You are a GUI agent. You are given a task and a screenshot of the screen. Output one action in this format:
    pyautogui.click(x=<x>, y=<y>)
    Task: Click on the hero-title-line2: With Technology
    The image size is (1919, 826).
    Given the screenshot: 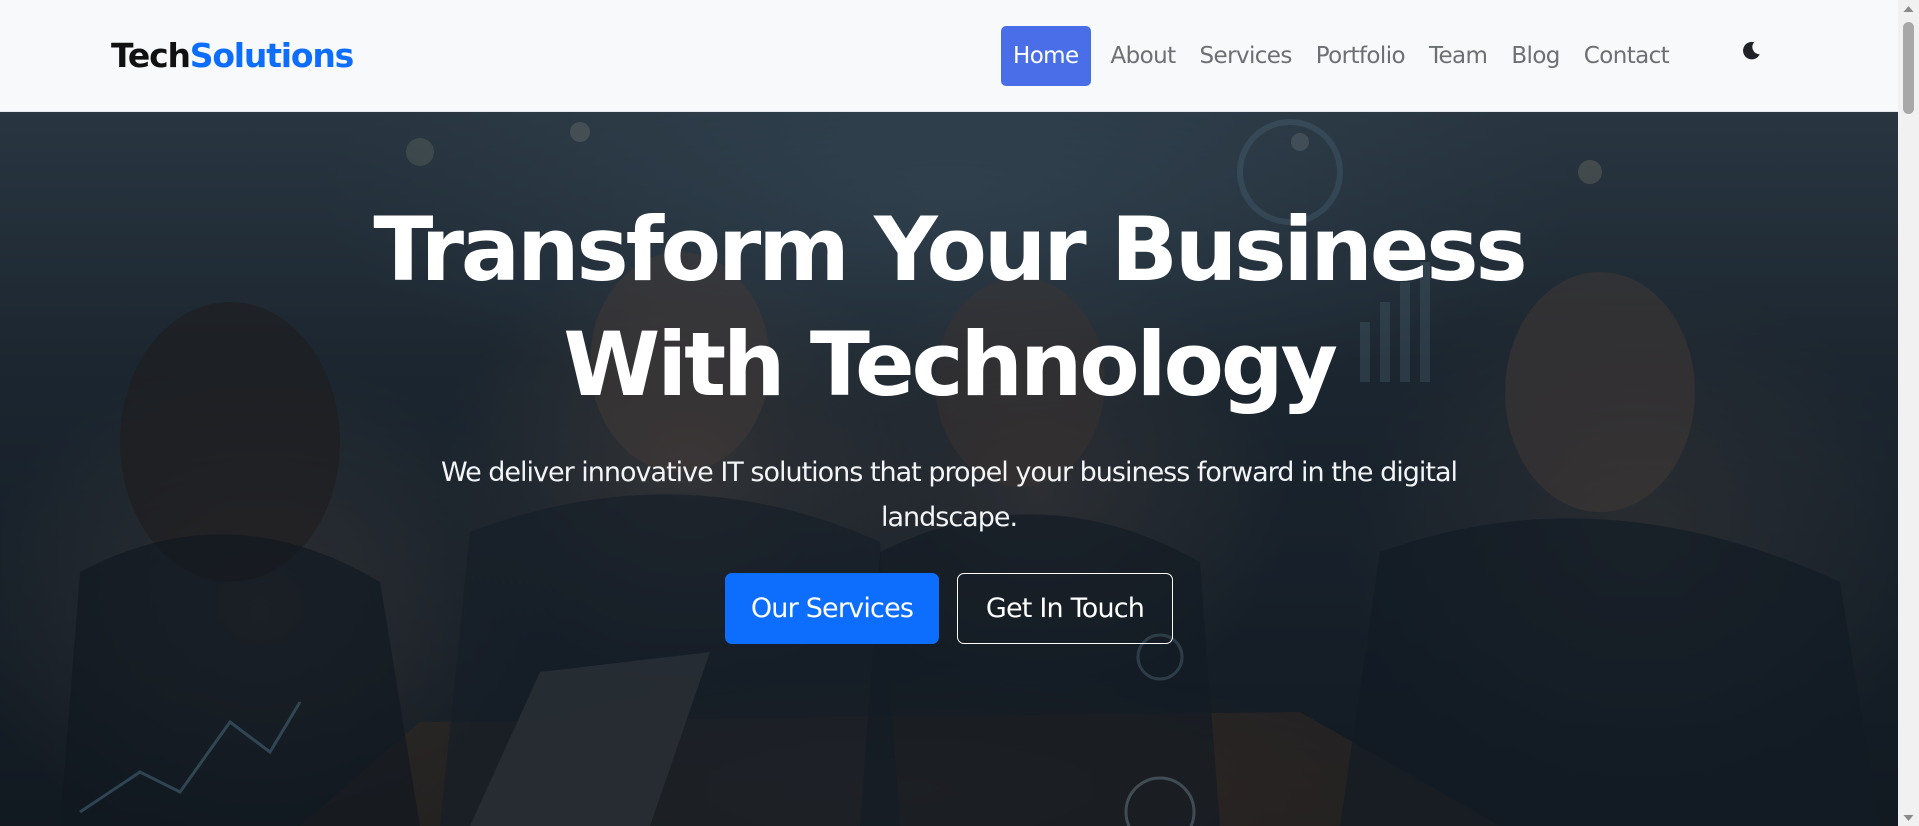 What is the action you would take?
    pyautogui.click(x=950, y=364)
    